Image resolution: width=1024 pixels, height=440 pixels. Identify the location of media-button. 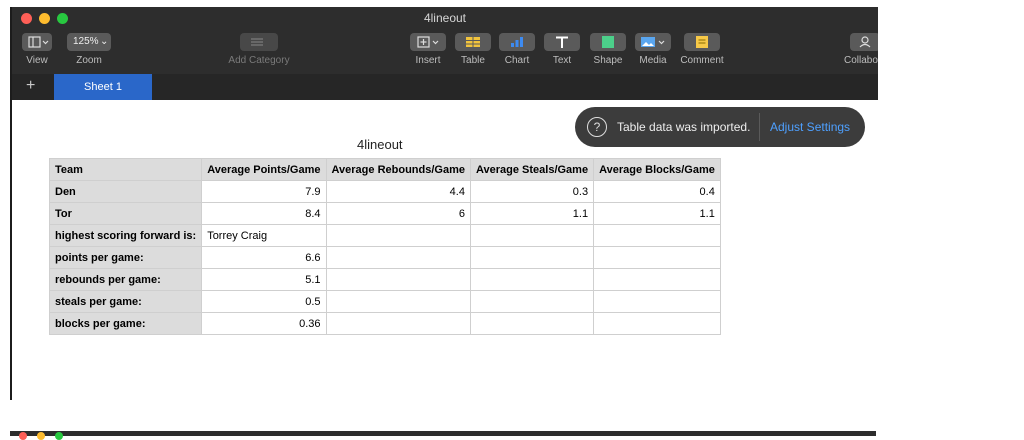
(653, 42).